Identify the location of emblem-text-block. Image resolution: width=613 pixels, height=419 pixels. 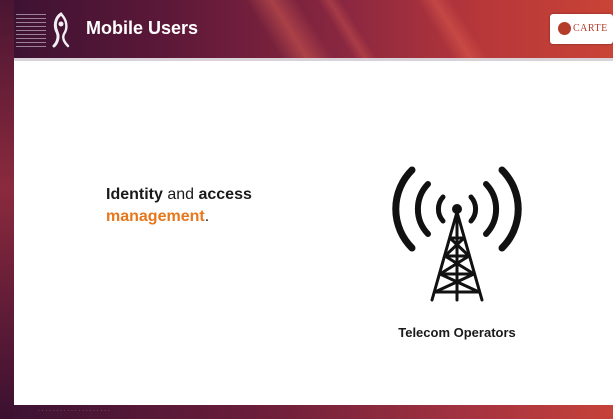
(31, 31).